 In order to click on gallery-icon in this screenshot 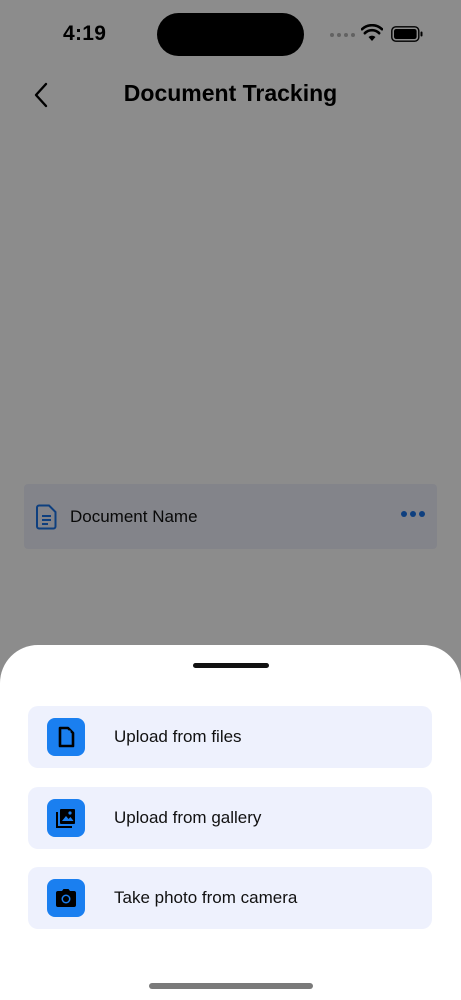, I will do `click(66, 818)`.